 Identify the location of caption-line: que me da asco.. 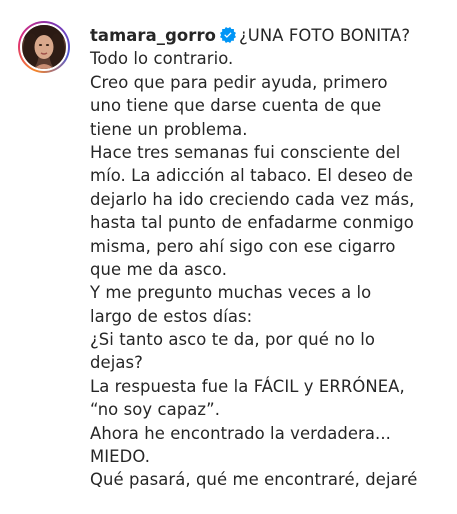
(159, 269).